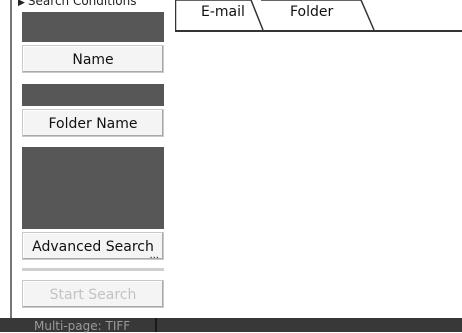  I want to click on search-conditions-title: ▶ Search Conditions, so click(77, 4).